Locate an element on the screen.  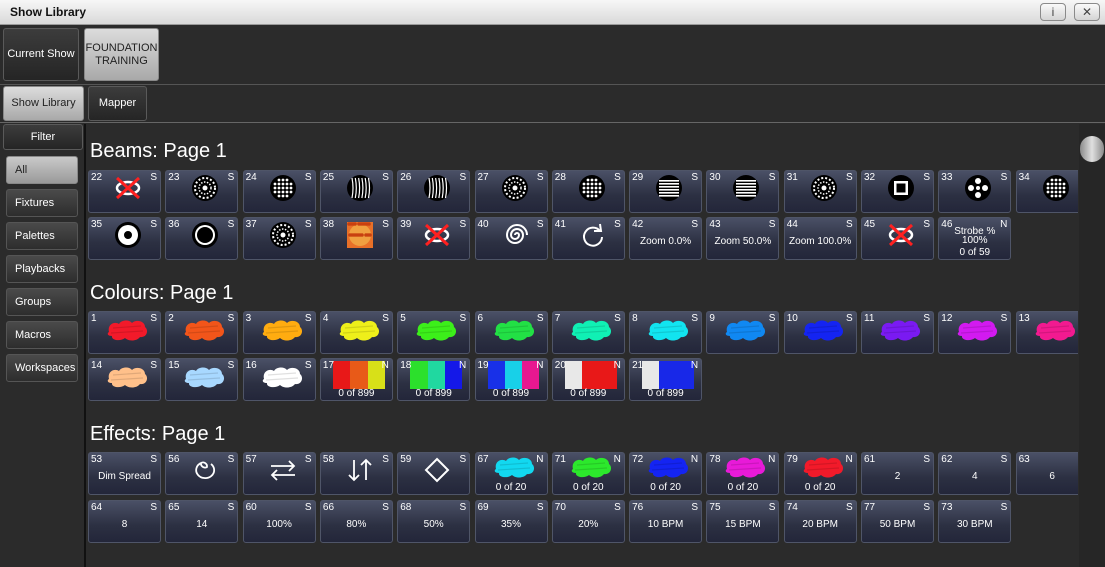
tab-foundation-training: FOUNDATION TRAINING is located at coordinates (121, 54).